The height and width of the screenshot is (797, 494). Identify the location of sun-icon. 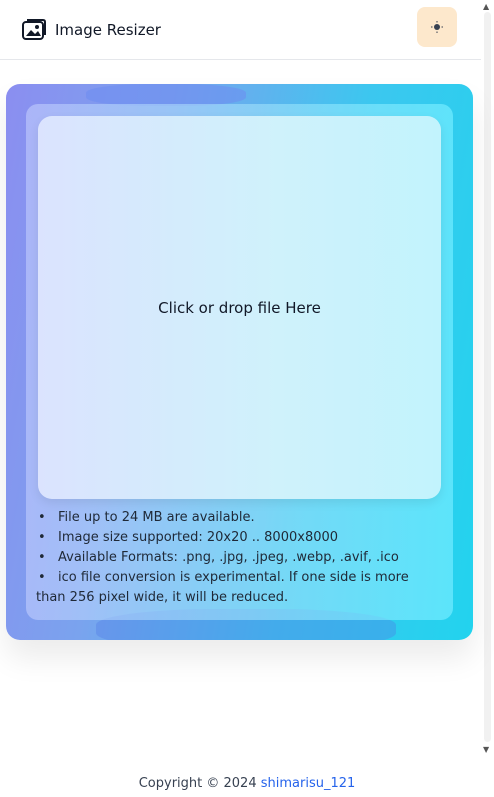
(437, 27).